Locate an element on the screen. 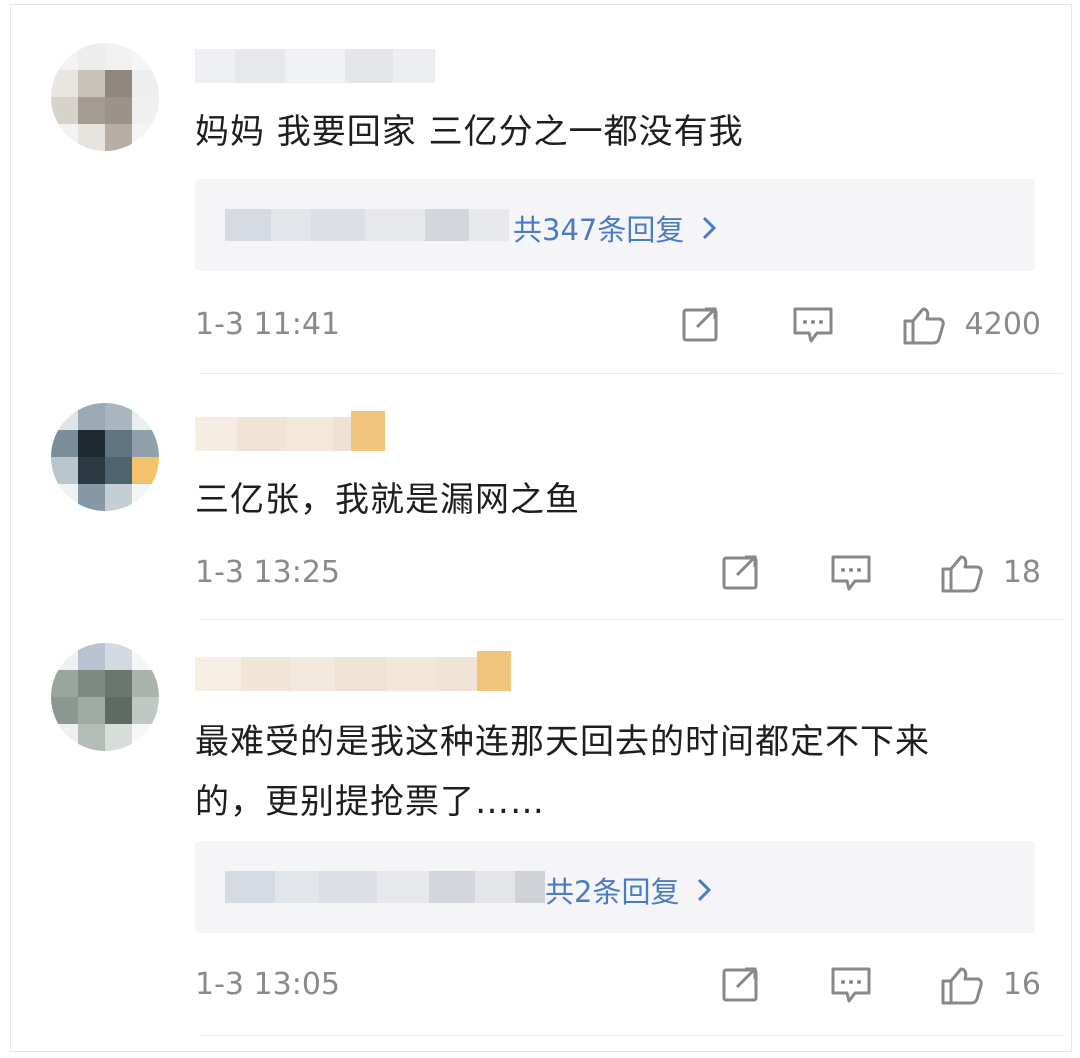 The height and width of the screenshot is (1058, 1080). view-replies-link: 共2条回复 is located at coordinates (628, 890).